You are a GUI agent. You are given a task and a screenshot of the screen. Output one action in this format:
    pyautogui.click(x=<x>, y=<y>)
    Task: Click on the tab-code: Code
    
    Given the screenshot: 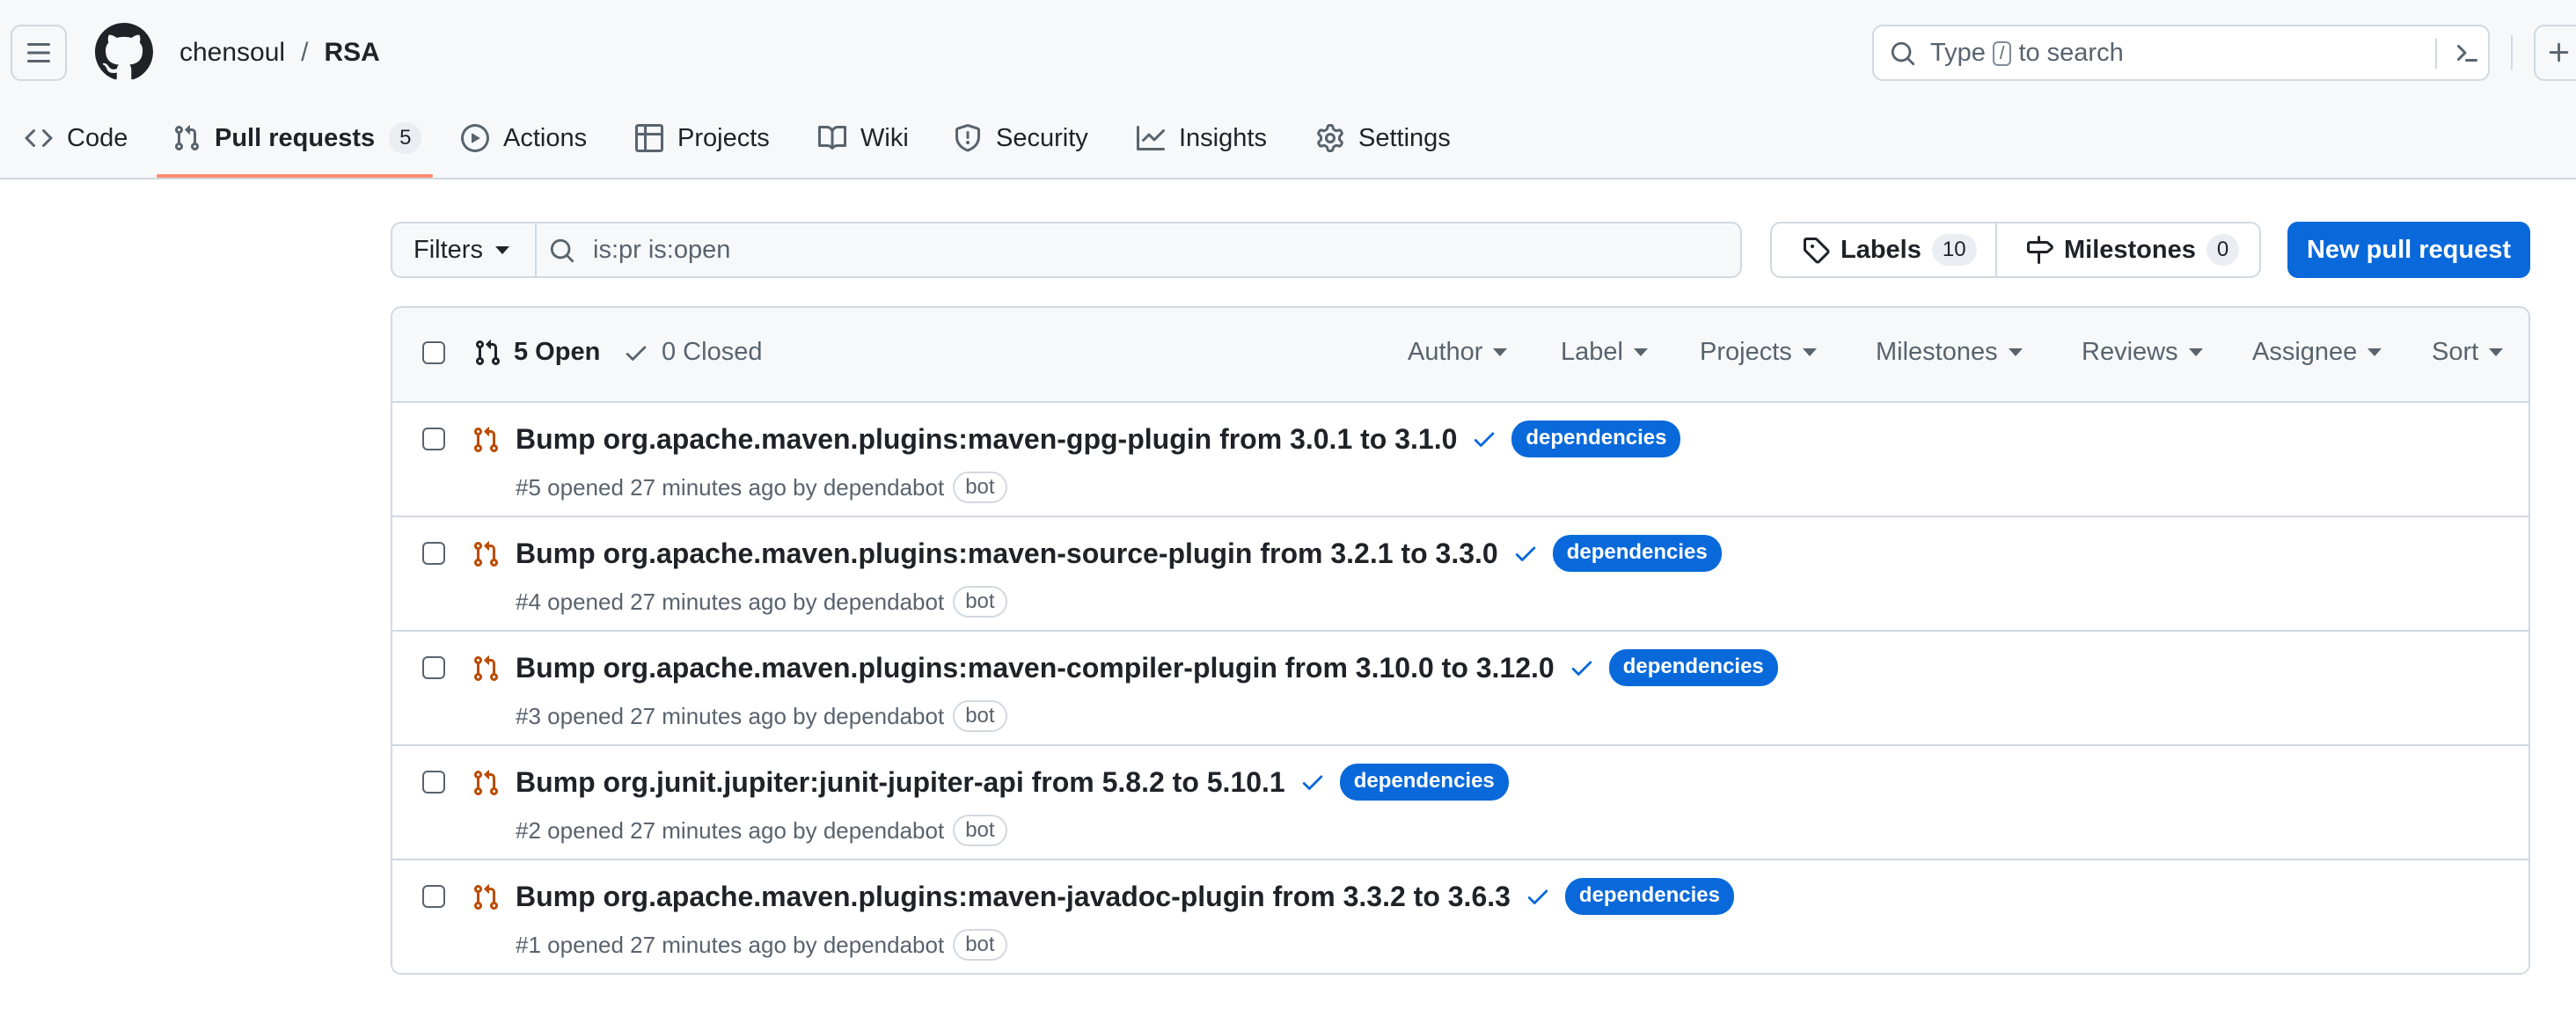 What is the action you would take?
    pyautogui.click(x=76, y=146)
    